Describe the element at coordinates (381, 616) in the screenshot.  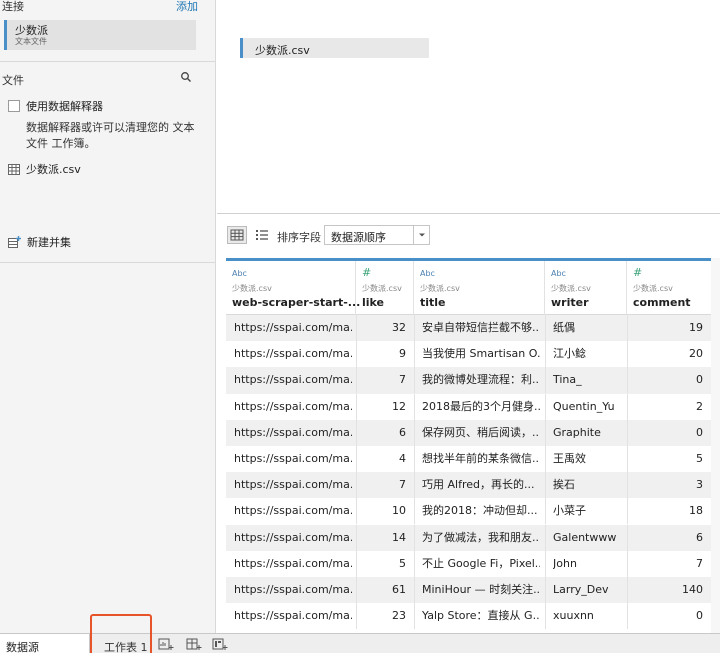
I see `cell-like: 23` at that location.